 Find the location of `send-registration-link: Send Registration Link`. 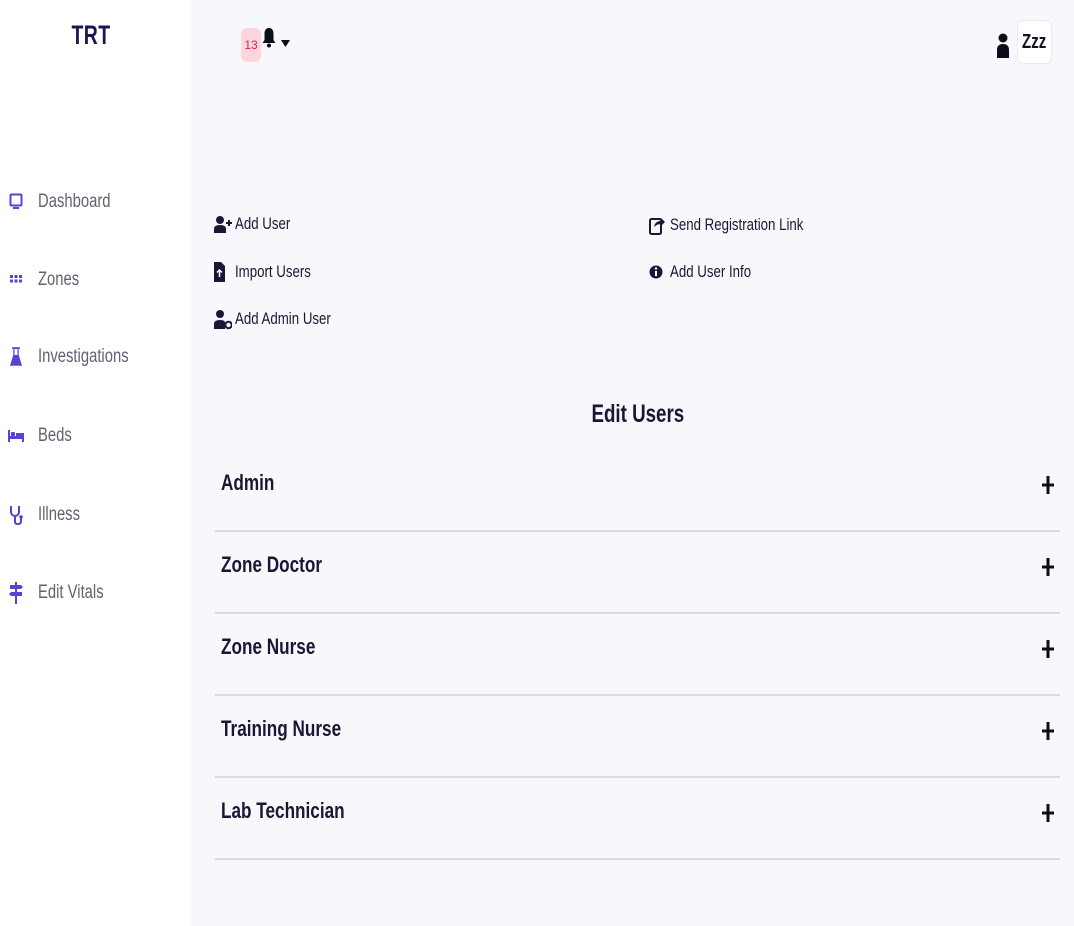

send-registration-link: Send Registration Link is located at coordinates (745, 225).